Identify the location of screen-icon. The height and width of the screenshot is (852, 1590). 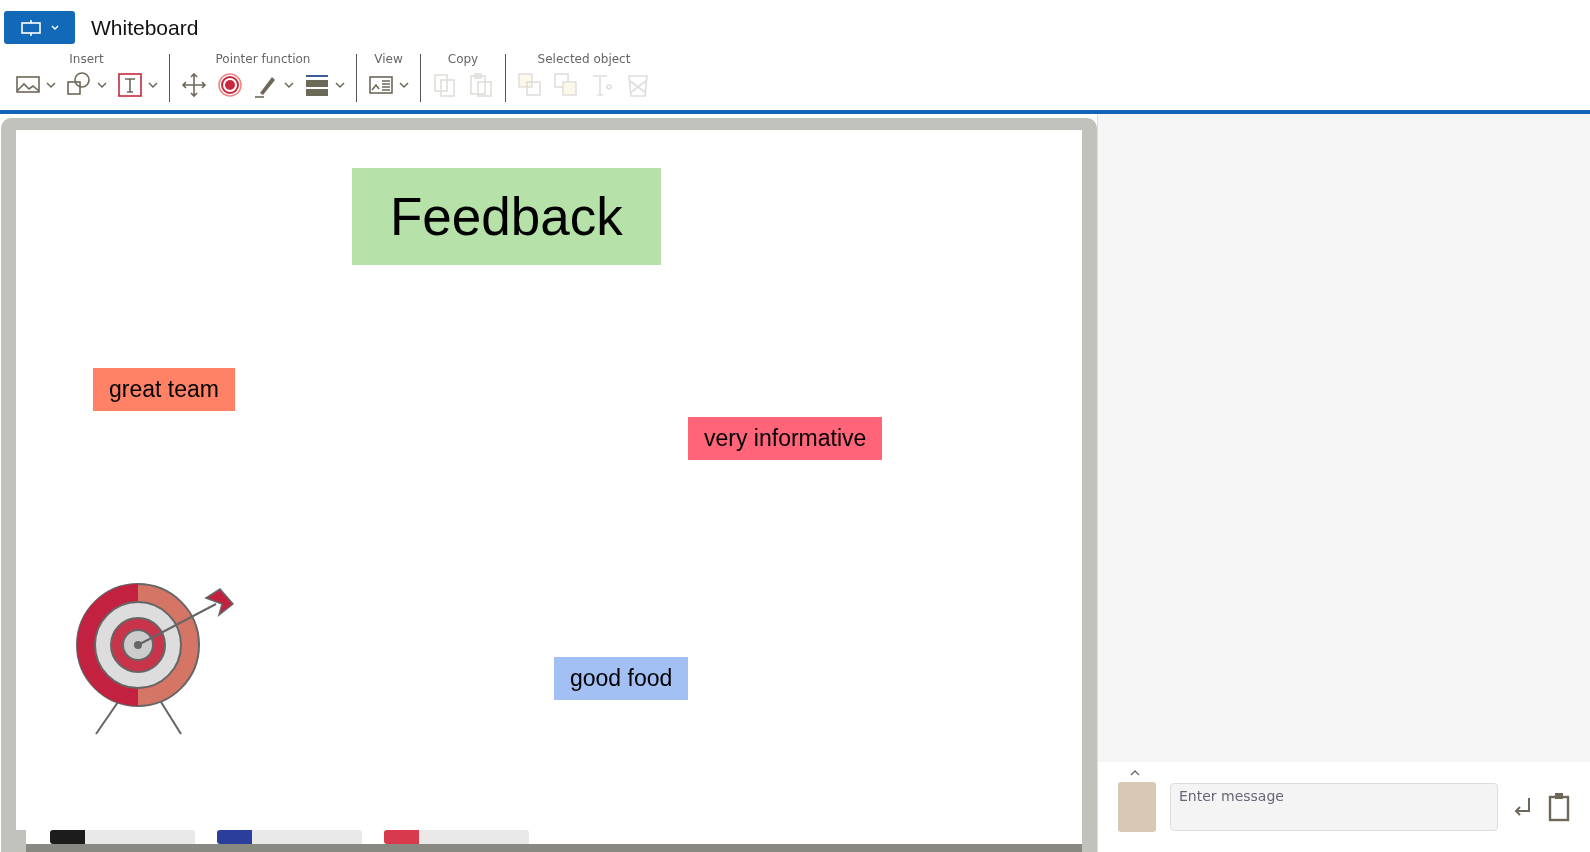
(30, 27).